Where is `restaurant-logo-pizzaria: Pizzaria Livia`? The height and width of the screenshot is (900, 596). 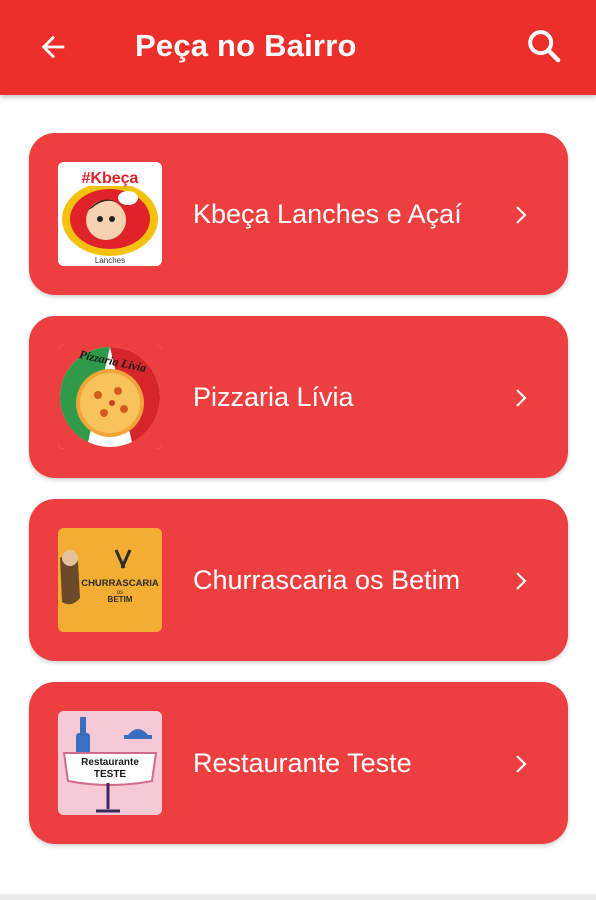
restaurant-logo-pizzaria: Pizzaria Livia is located at coordinates (110, 397).